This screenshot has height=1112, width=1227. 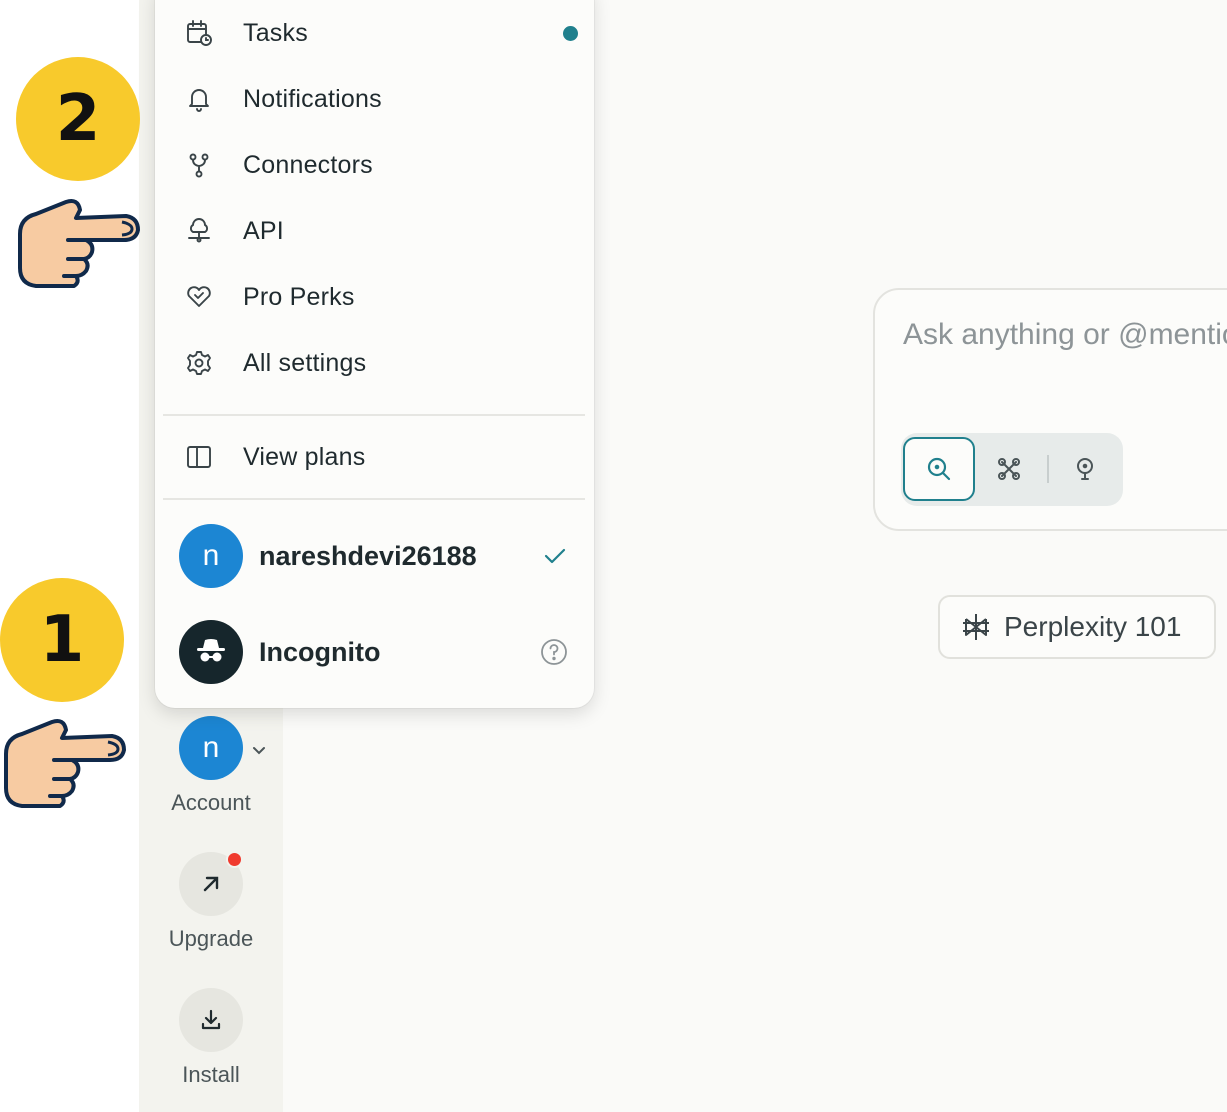 I want to click on research-icon, so click(x=1009, y=469).